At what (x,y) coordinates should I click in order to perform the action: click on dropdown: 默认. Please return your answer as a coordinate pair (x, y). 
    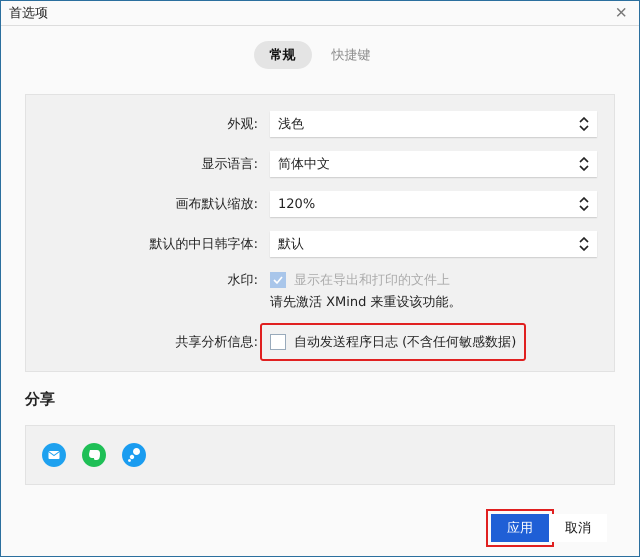
    Looking at the image, I should click on (433, 244).